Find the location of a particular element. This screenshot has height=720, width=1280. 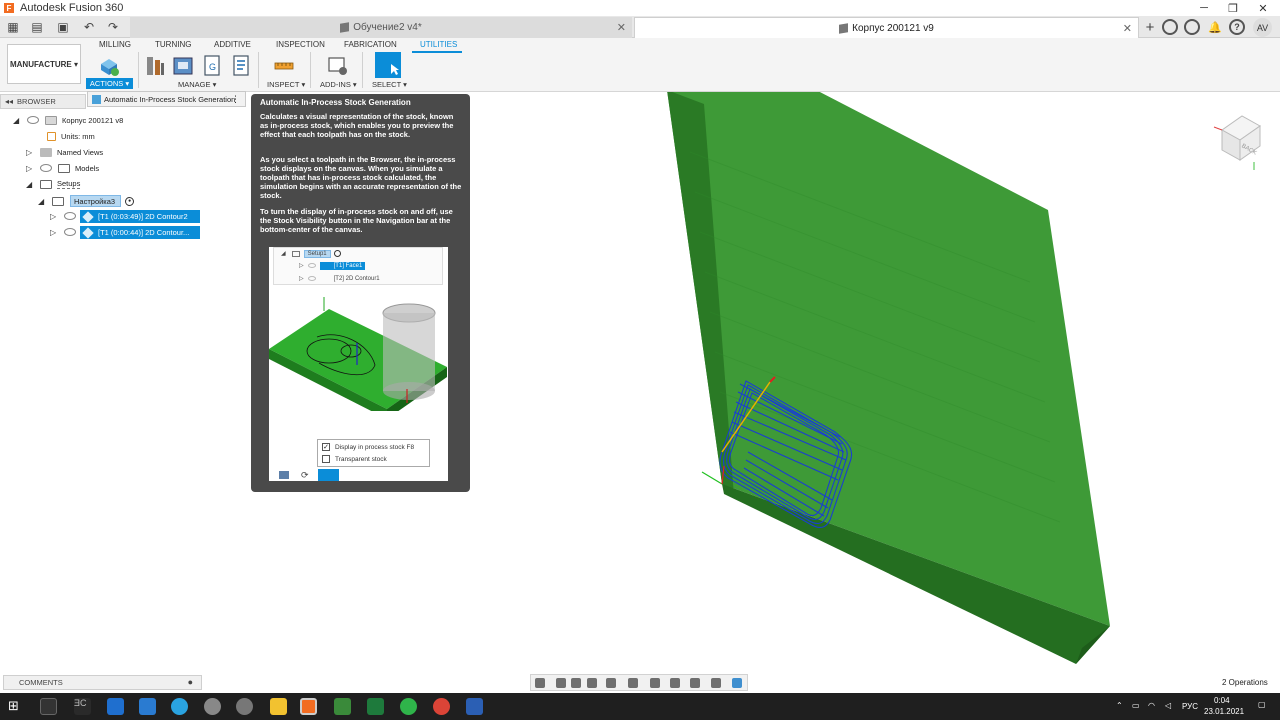

tool-library-icon is located at coordinates (155, 66).